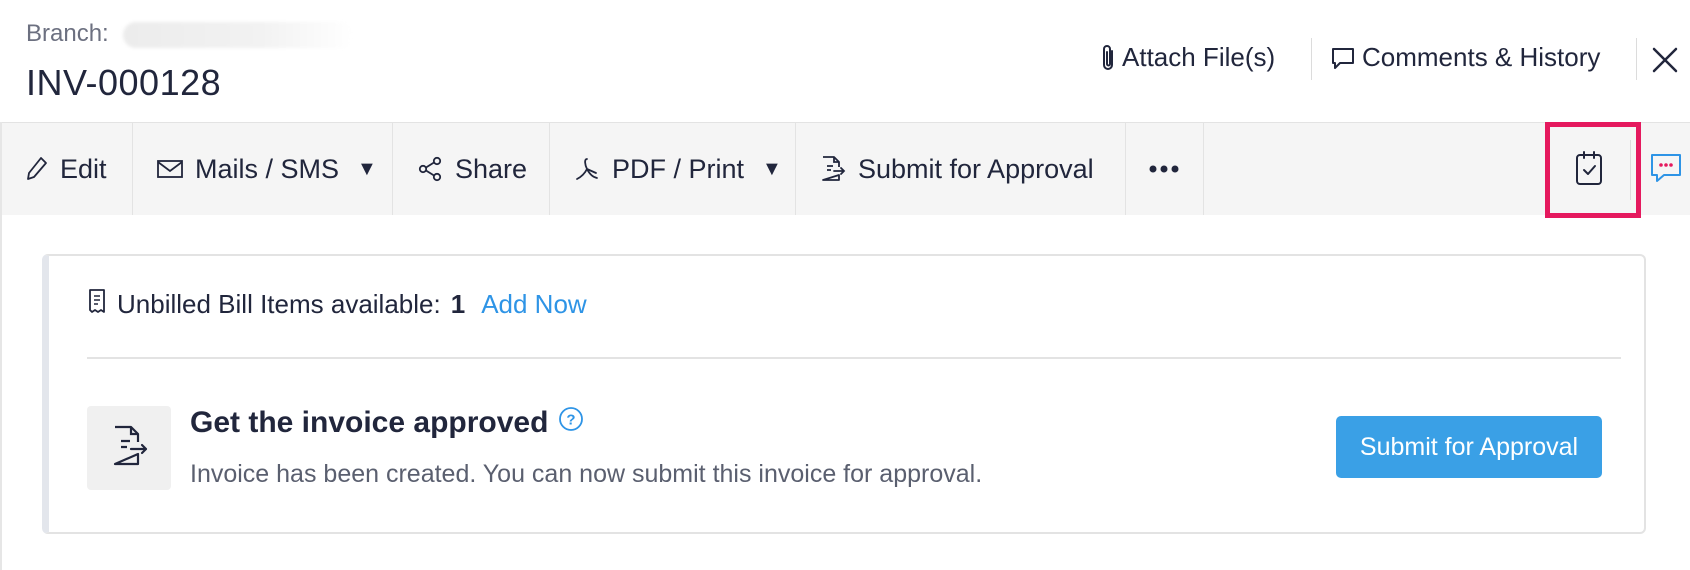  Describe the element at coordinates (1630, 170) in the screenshot. I see `toolbar-divider` at that location.